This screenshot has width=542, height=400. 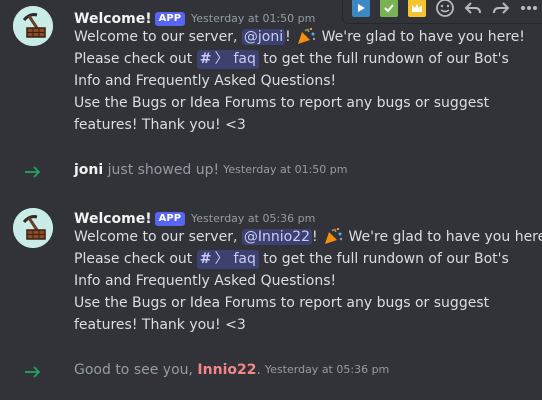 I want to click on message-header: Welcome! APP Yesterday at 01:50 pm, so click(x=194, y=17).